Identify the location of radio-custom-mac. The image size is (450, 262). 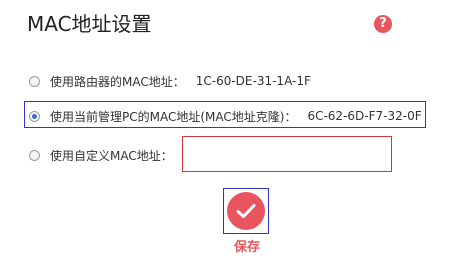
(34, 155).